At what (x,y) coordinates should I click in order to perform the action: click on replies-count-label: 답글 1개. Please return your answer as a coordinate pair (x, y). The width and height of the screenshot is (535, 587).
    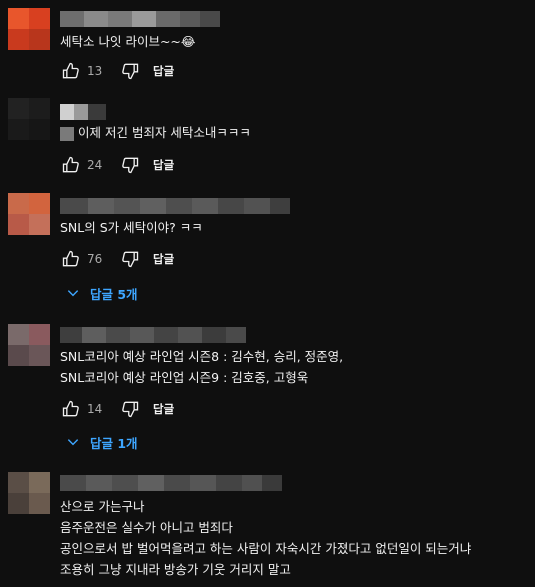
    Looking at the image, I should click on (114, 443).